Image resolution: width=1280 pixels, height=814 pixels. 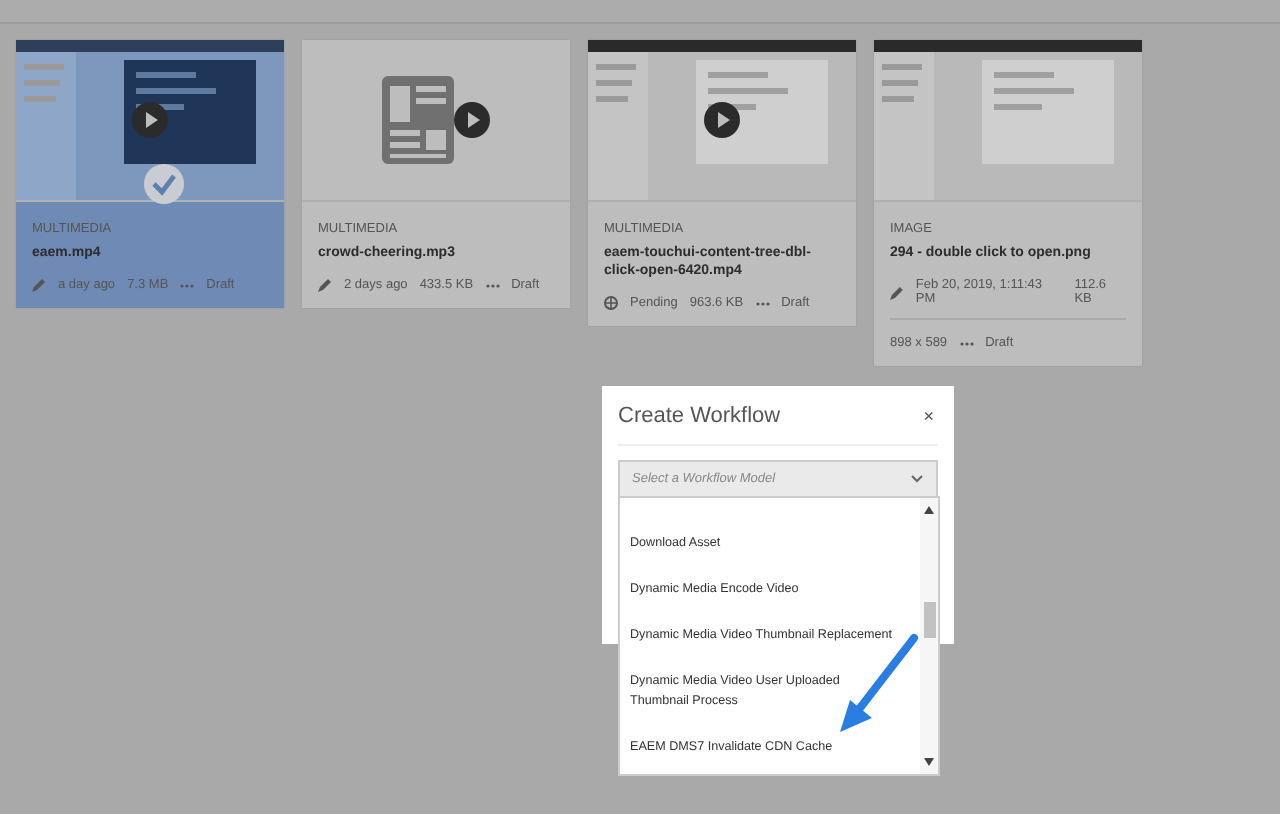 What do you see at coordinates (917, 479) in the screenshot?
I see `chevron-icon` at bounding box center [917, 479].